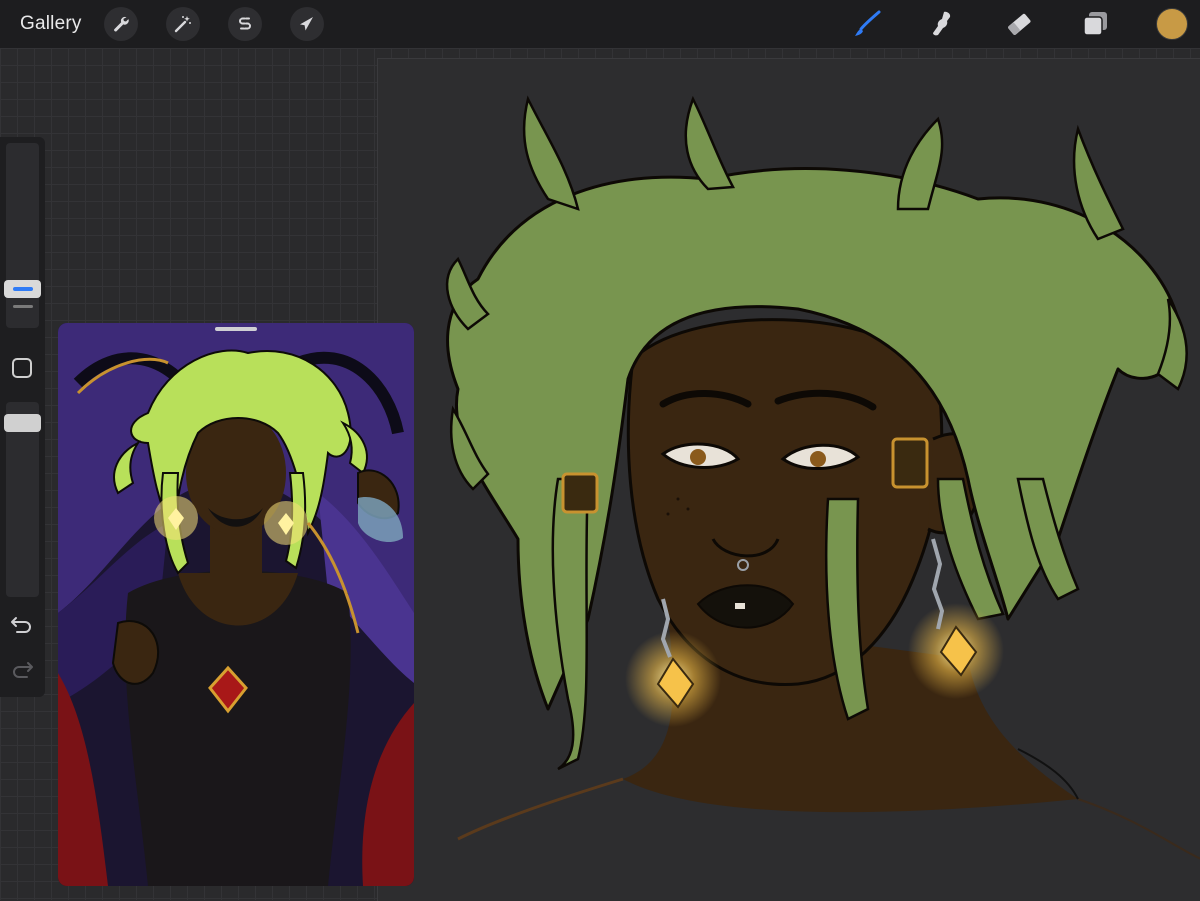  Describe the element at coordinates (22, 625) in the screenshot. I see `undo-icon` at that location.